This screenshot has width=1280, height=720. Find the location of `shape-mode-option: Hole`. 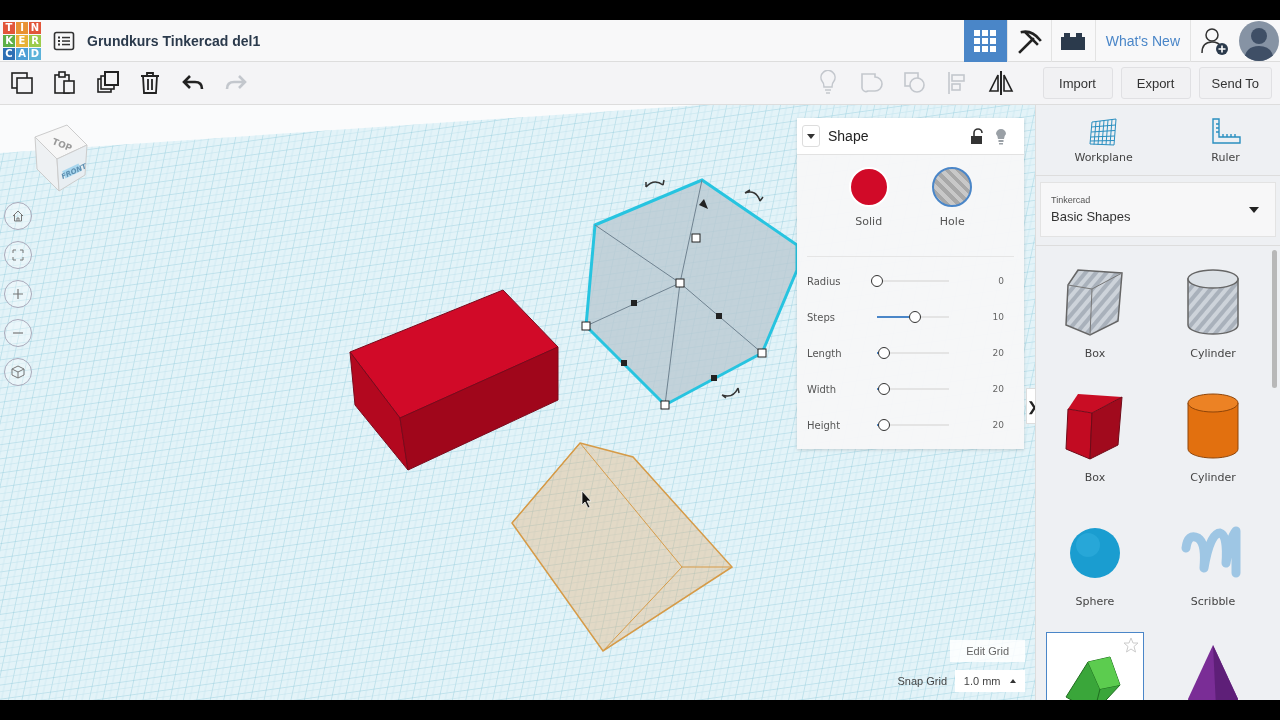

shape-mode-option: Hole is located at coordinates (952, 197).